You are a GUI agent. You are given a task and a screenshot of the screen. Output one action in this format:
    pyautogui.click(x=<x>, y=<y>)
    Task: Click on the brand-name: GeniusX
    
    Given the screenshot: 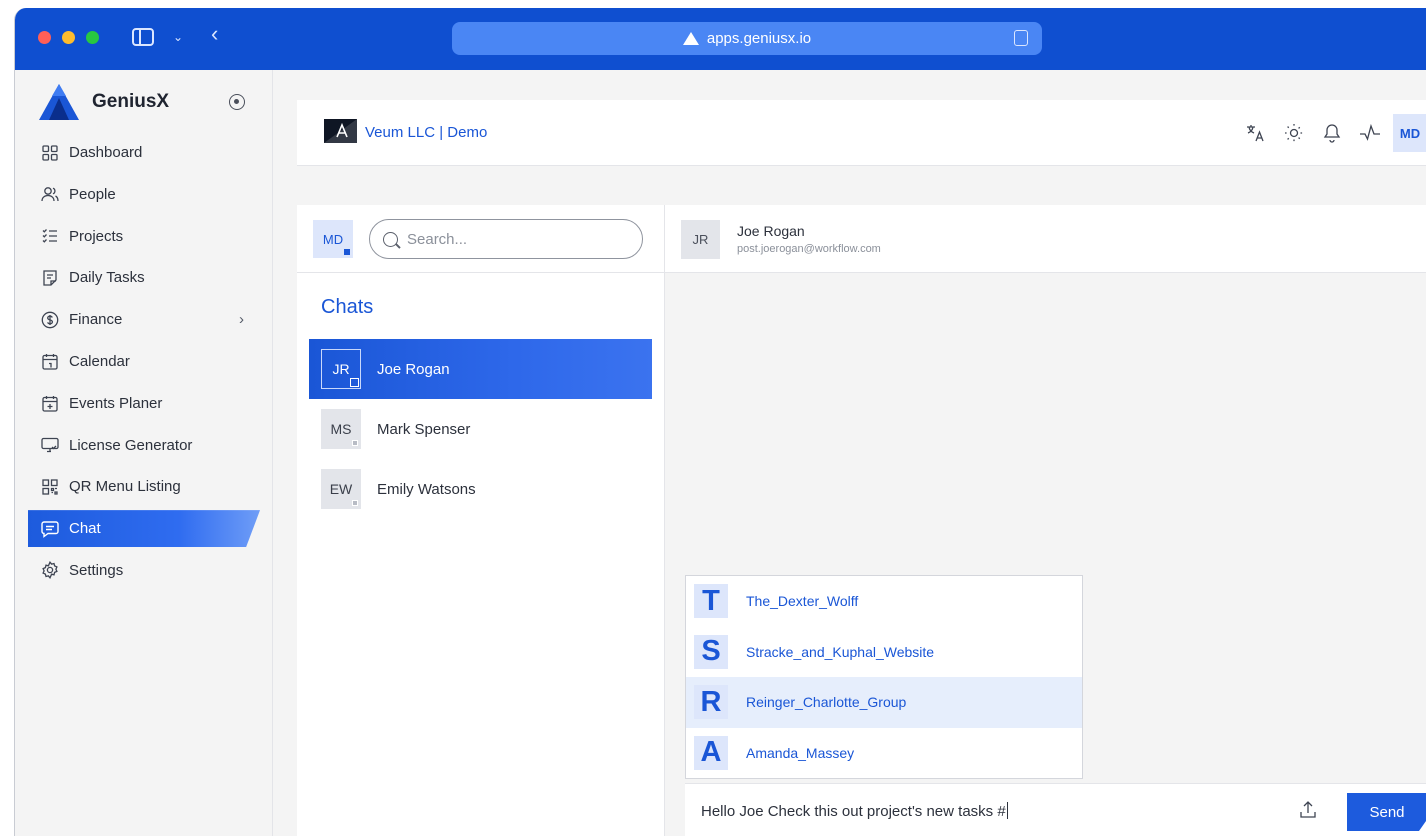 What is the action you would take?
    pyautogui.click(x=131, y=101)
    